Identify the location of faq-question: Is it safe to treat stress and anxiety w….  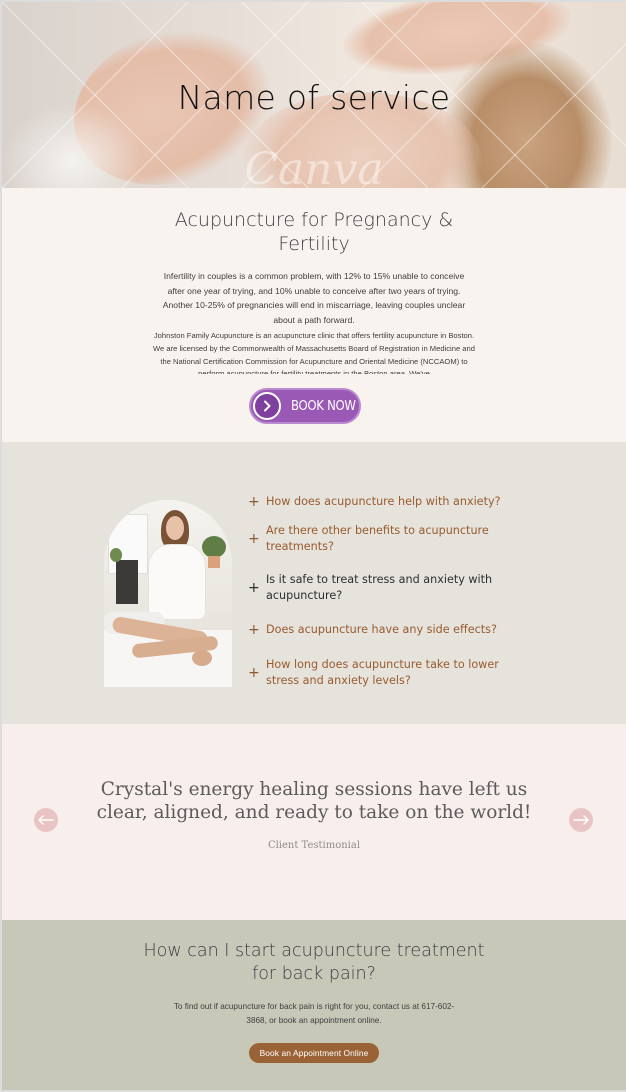
(379, 587).